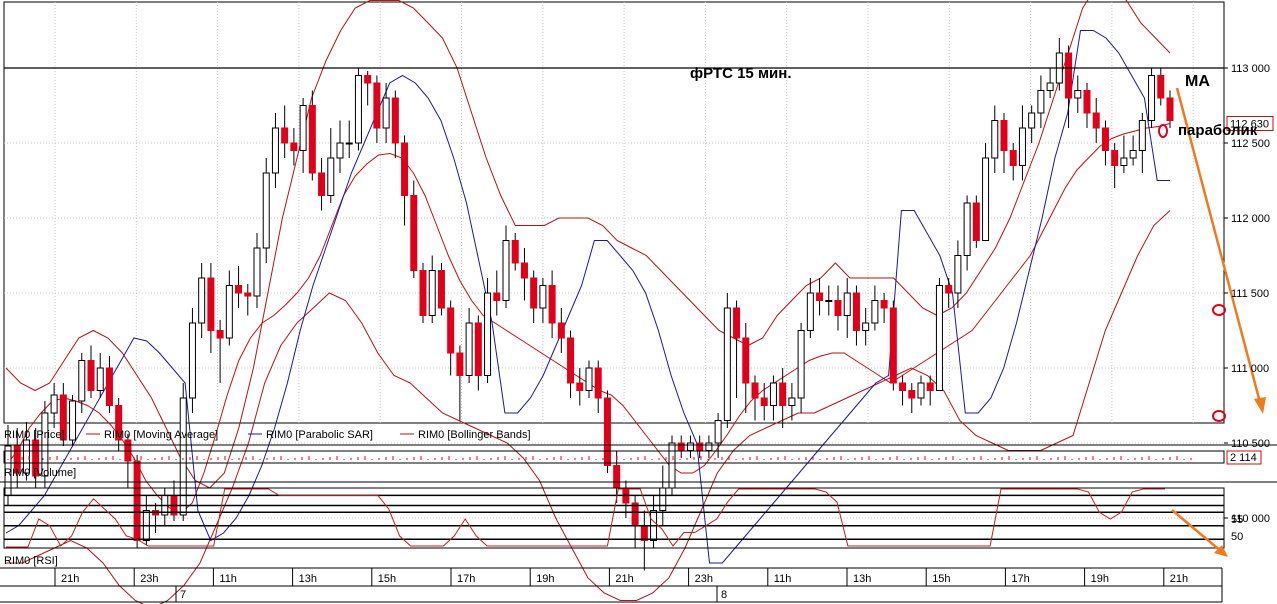 This screenshot has height=604, width=1277. I want to click on hour-label: 11h, so click(783, 579).